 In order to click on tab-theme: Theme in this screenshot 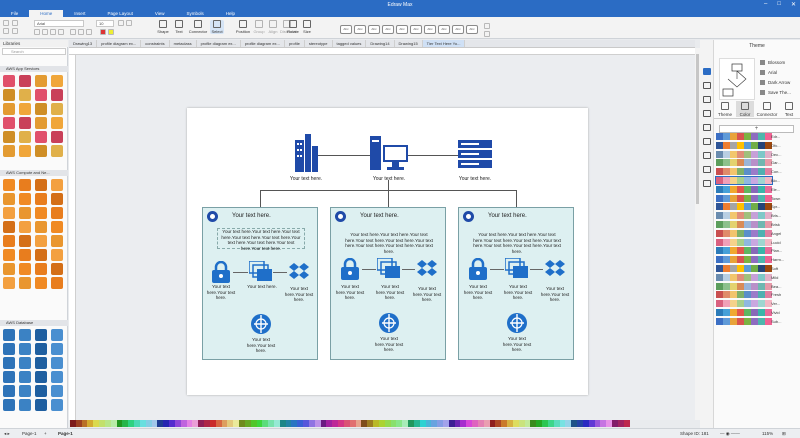, I will do `click(725, 109)`.